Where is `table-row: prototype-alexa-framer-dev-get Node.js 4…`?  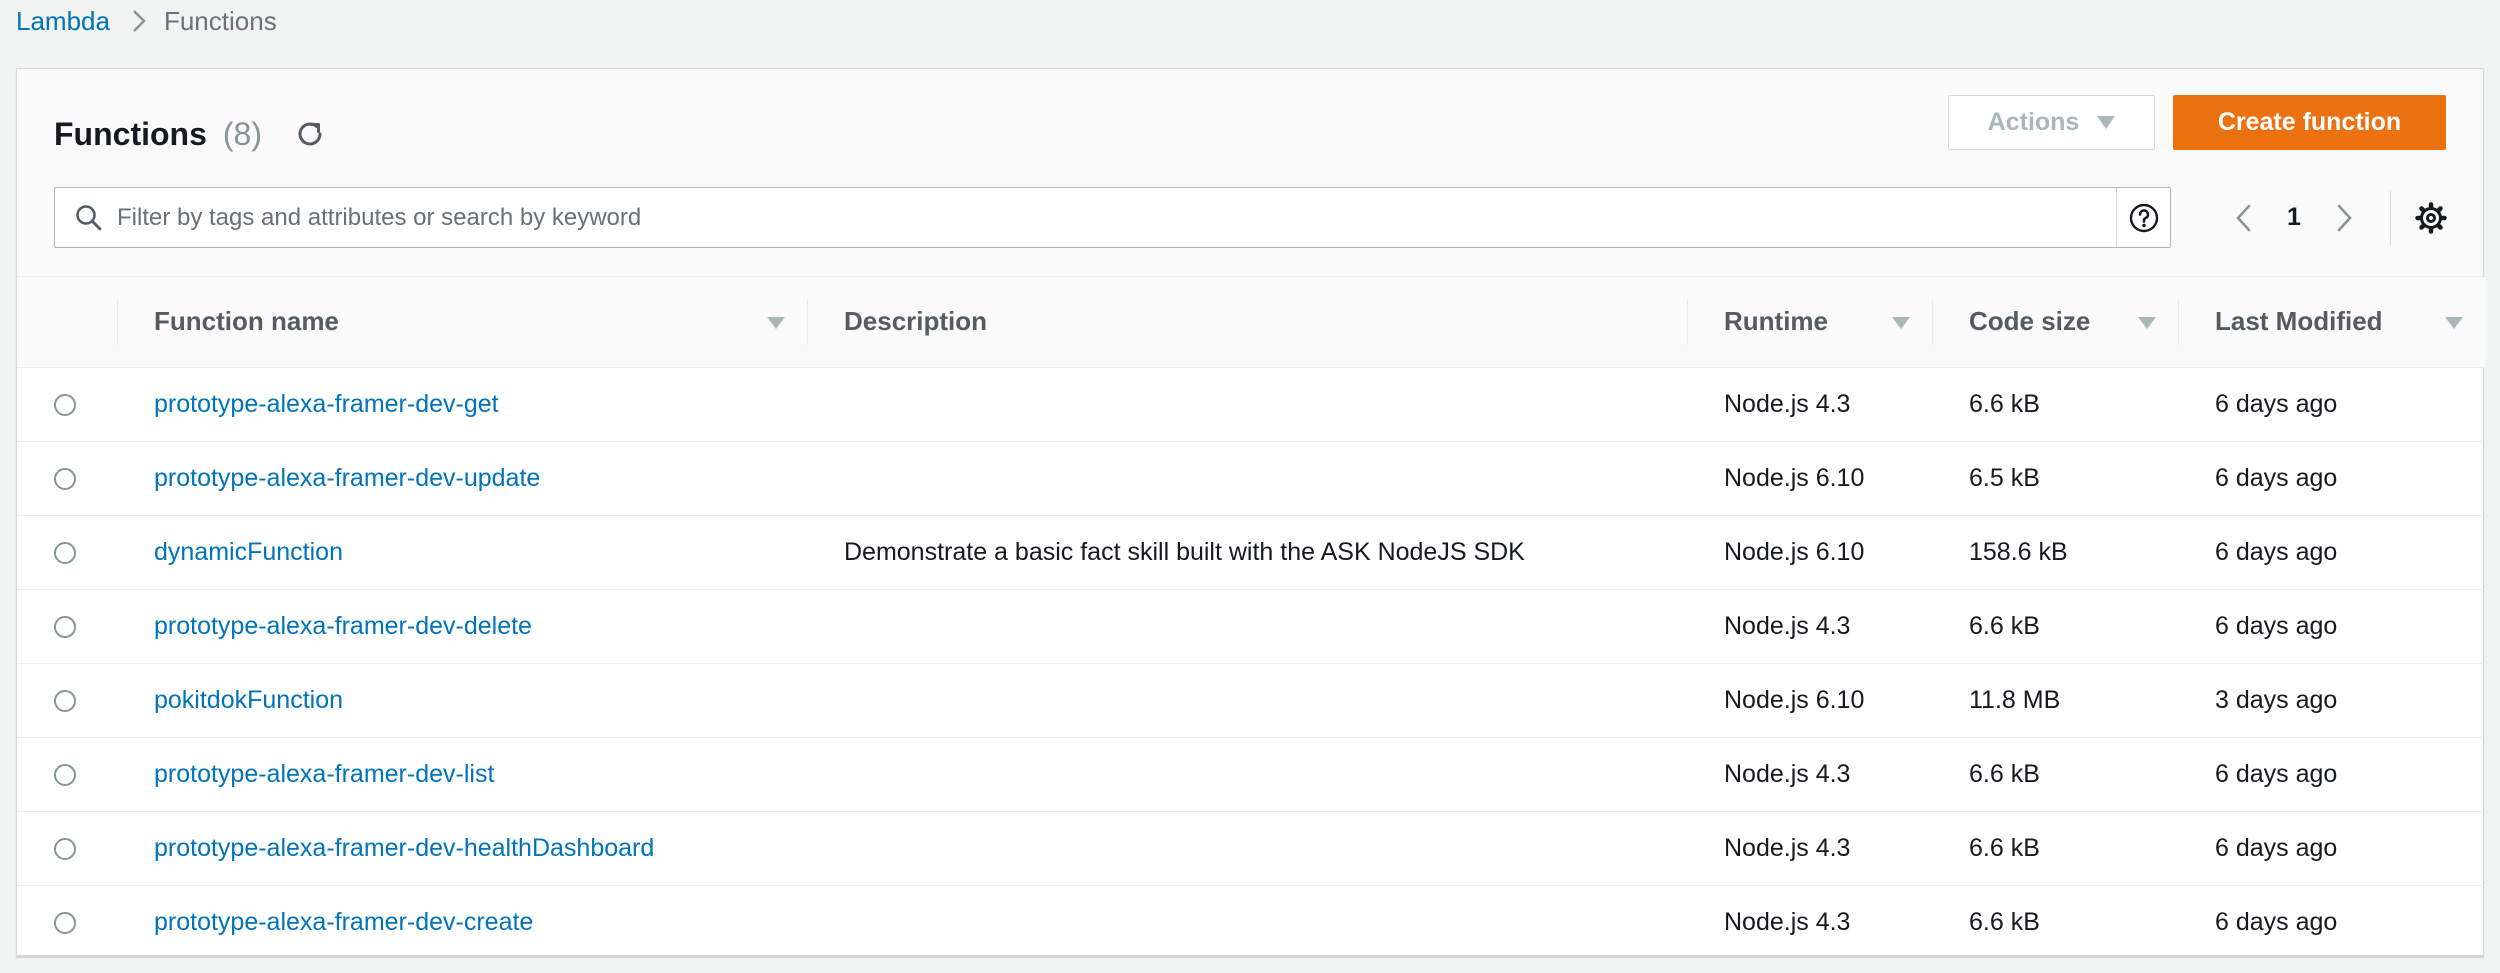 table-row: prototype-alexa-framer-dev-get Node.js 4… is located at coordinates (1251, 404).